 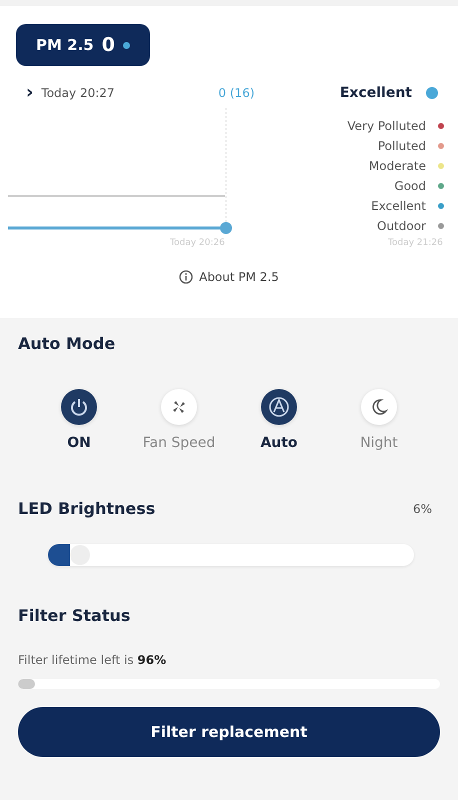 What do you see at coordinates (87, 508) in the screenshot?
I see `section-title: LED Brightness` at bounding box center [87, 508].